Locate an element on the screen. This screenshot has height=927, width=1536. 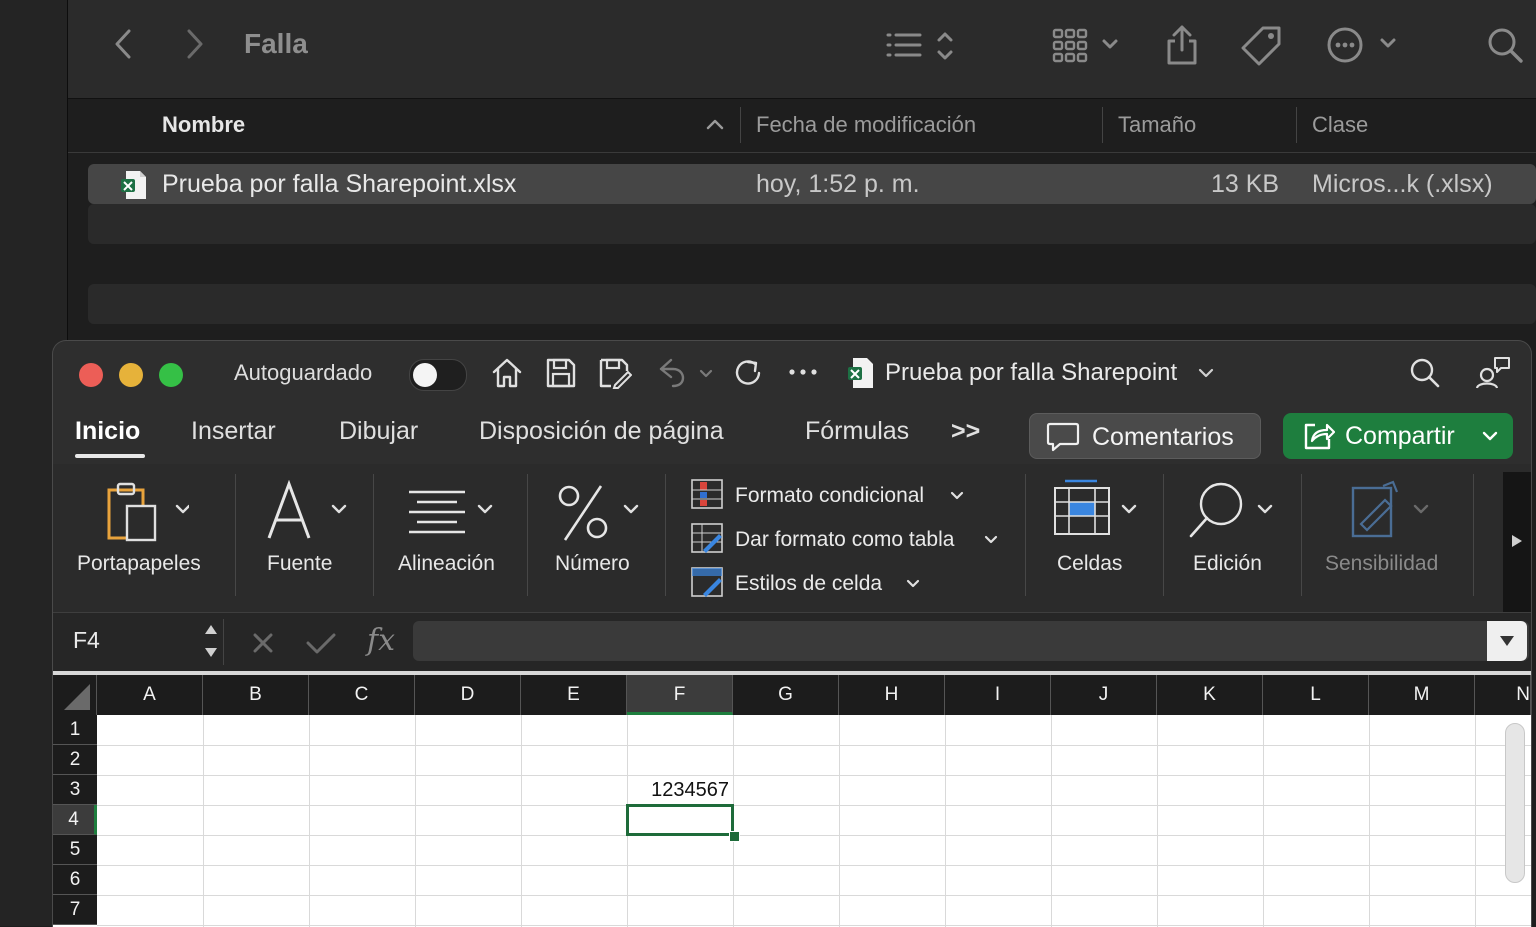
column-name-header: Nombre is located at coordinates (203, 125).